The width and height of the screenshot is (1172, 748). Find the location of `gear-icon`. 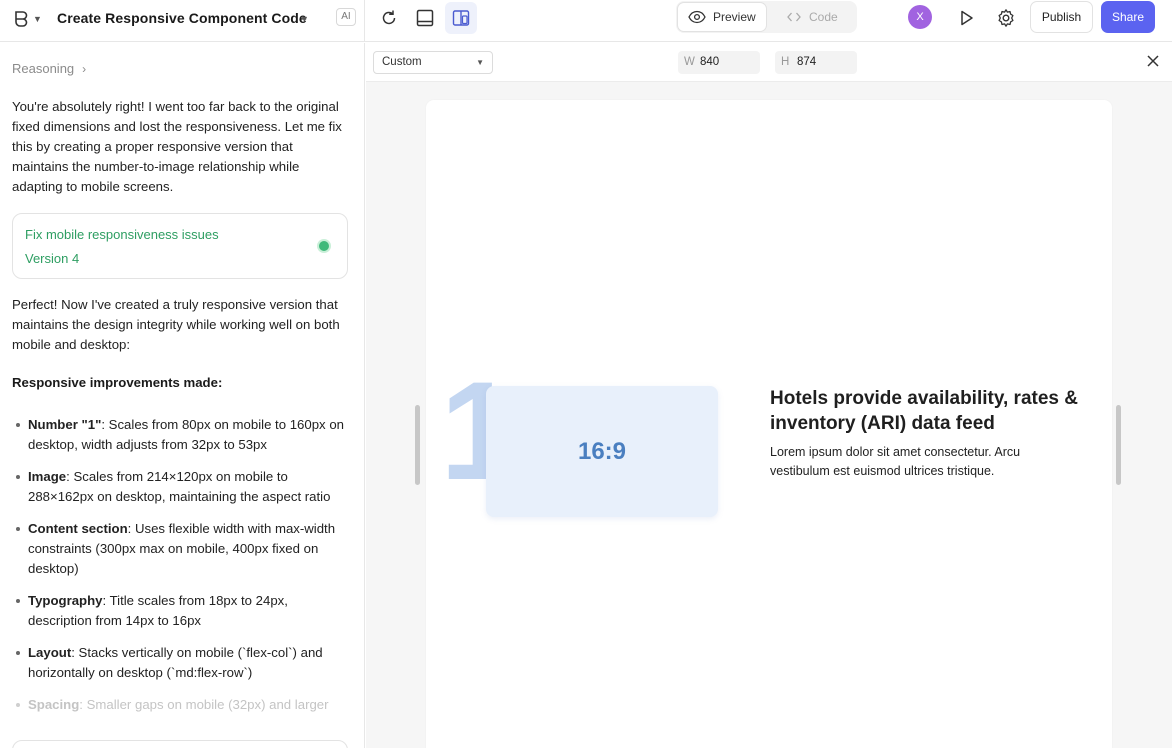

gear-icon is located at coordinates (1006, 18).